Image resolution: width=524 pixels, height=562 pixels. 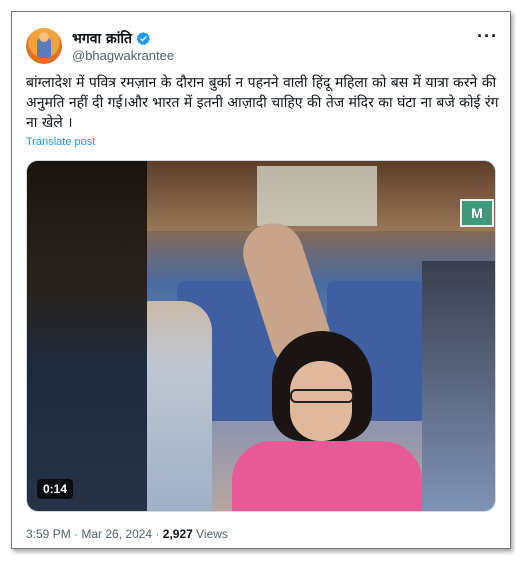 I want to click on video-scene-window, so click(x=317, y=196).